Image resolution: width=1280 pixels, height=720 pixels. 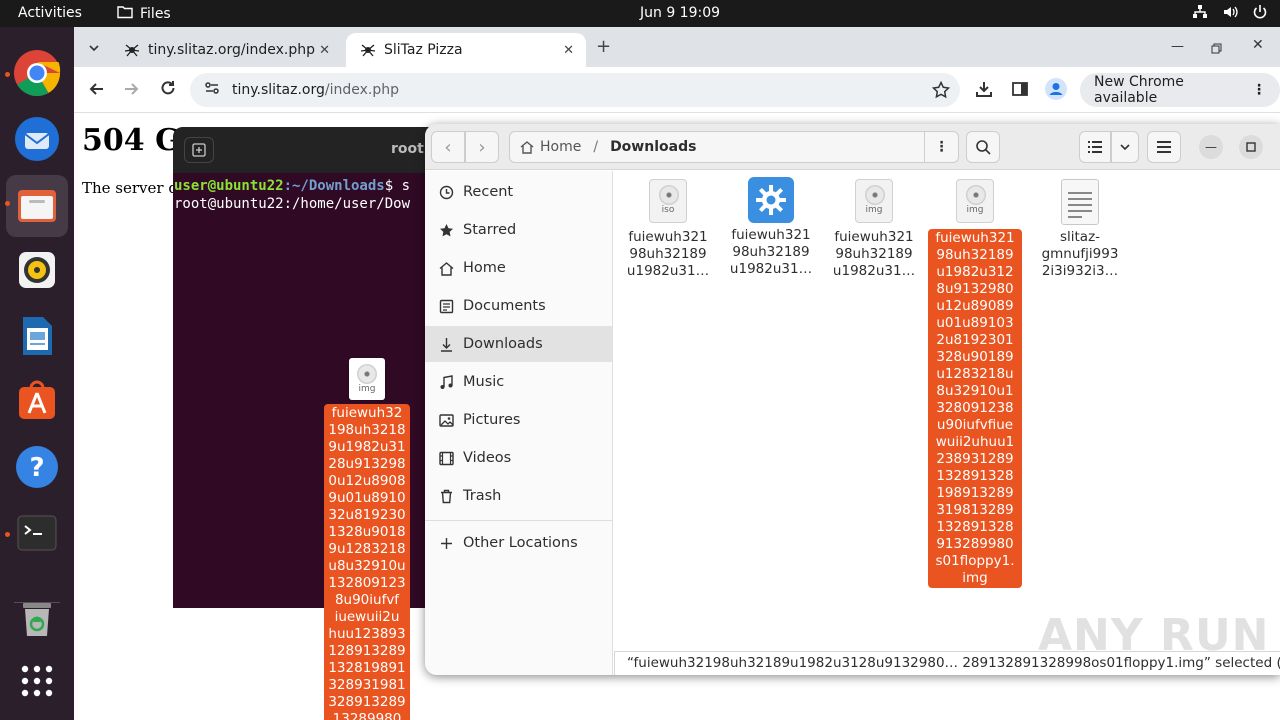 I want to click on address-bar: tiny.slitaz.org/index.php, so click(x=575, y=90).